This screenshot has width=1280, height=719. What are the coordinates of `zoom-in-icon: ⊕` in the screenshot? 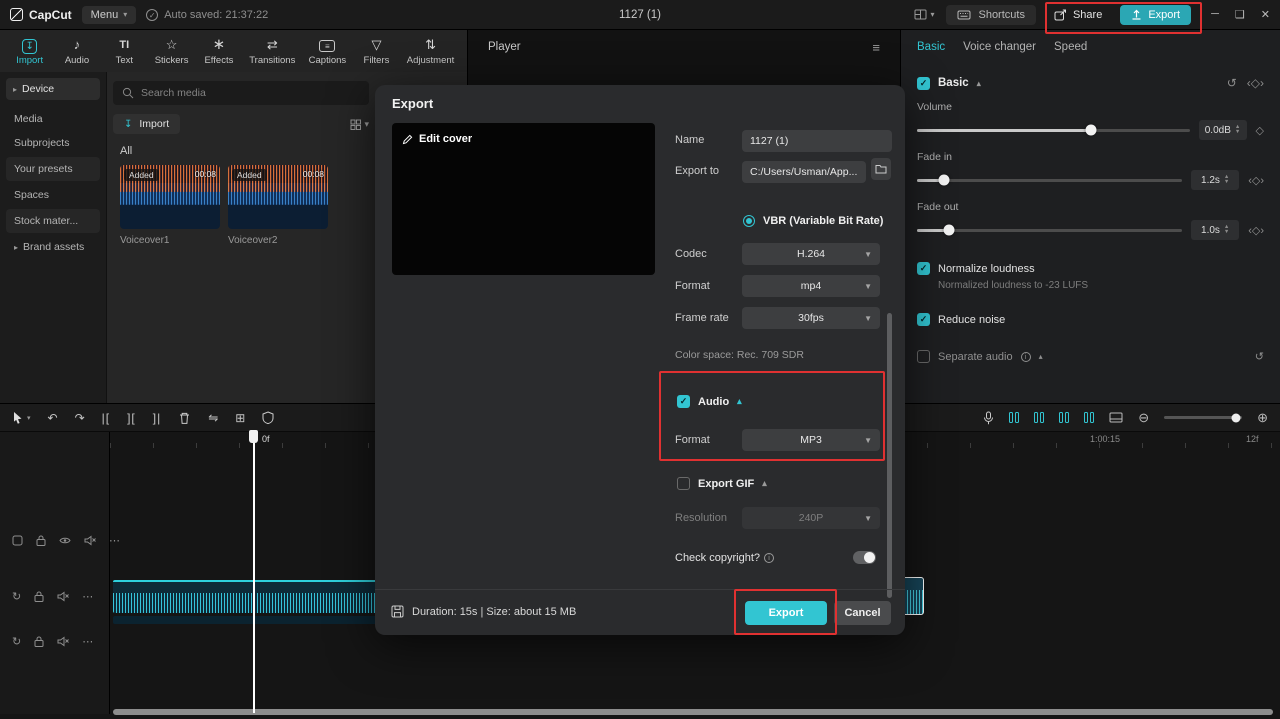 It's located at (1262, 418).